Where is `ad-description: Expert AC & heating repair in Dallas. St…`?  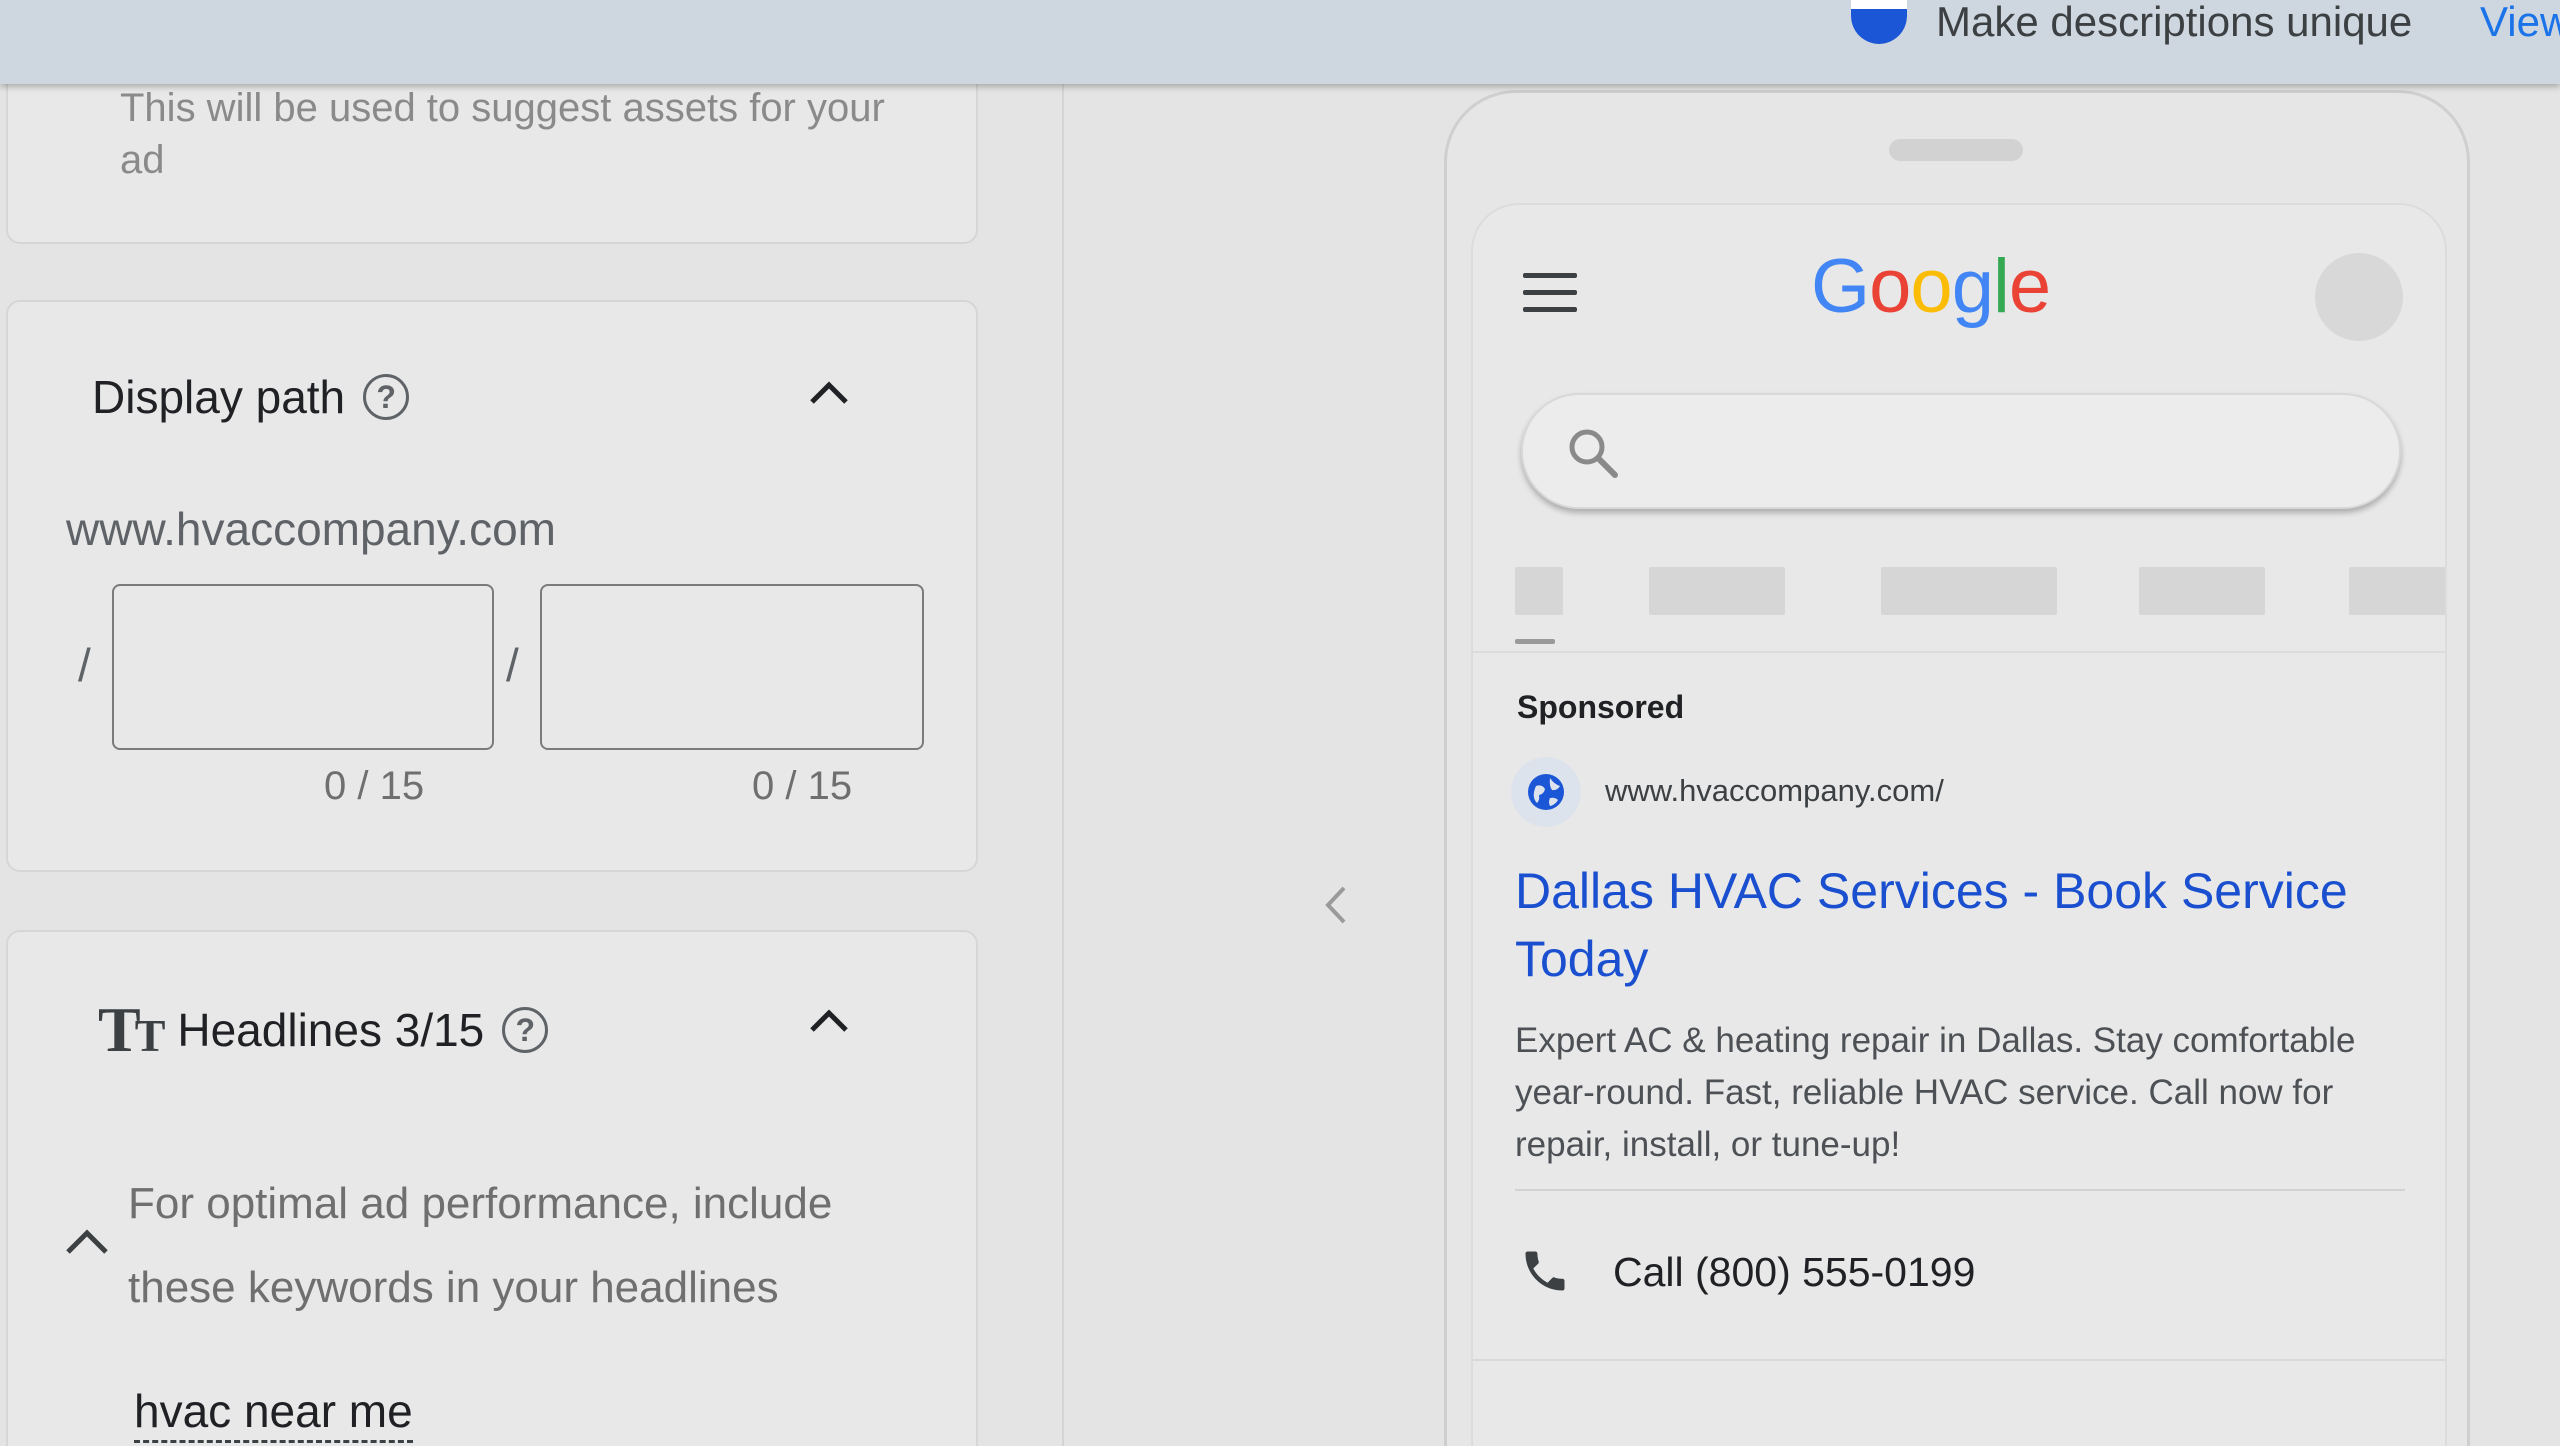
ad-description: Expert AC & heating repair in Dallas. St… is located at coordinates (1935, 1092).